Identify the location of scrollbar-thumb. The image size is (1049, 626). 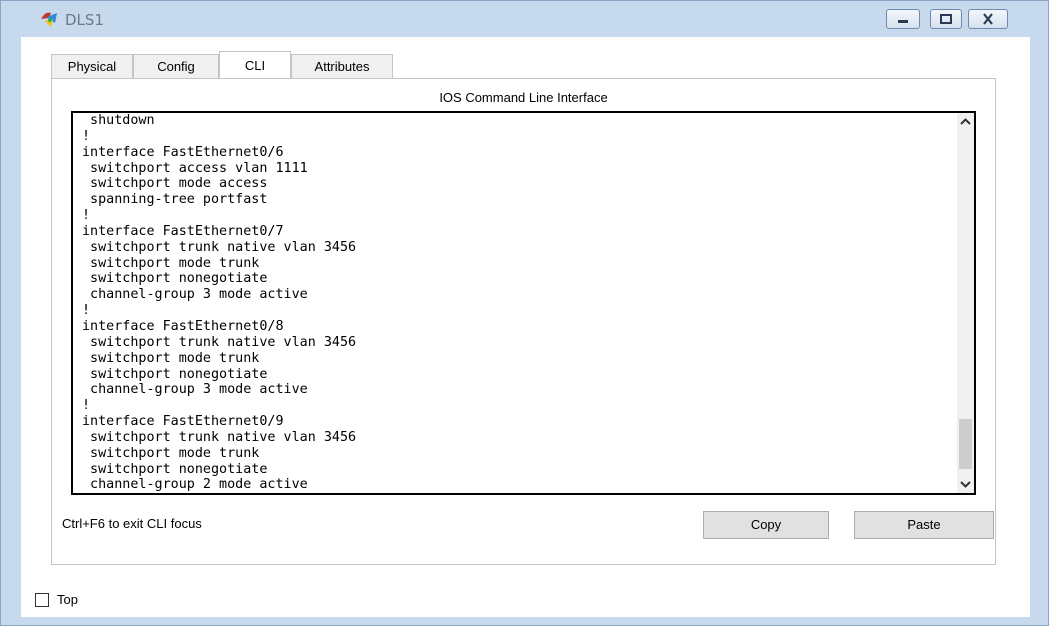
(965, 444).